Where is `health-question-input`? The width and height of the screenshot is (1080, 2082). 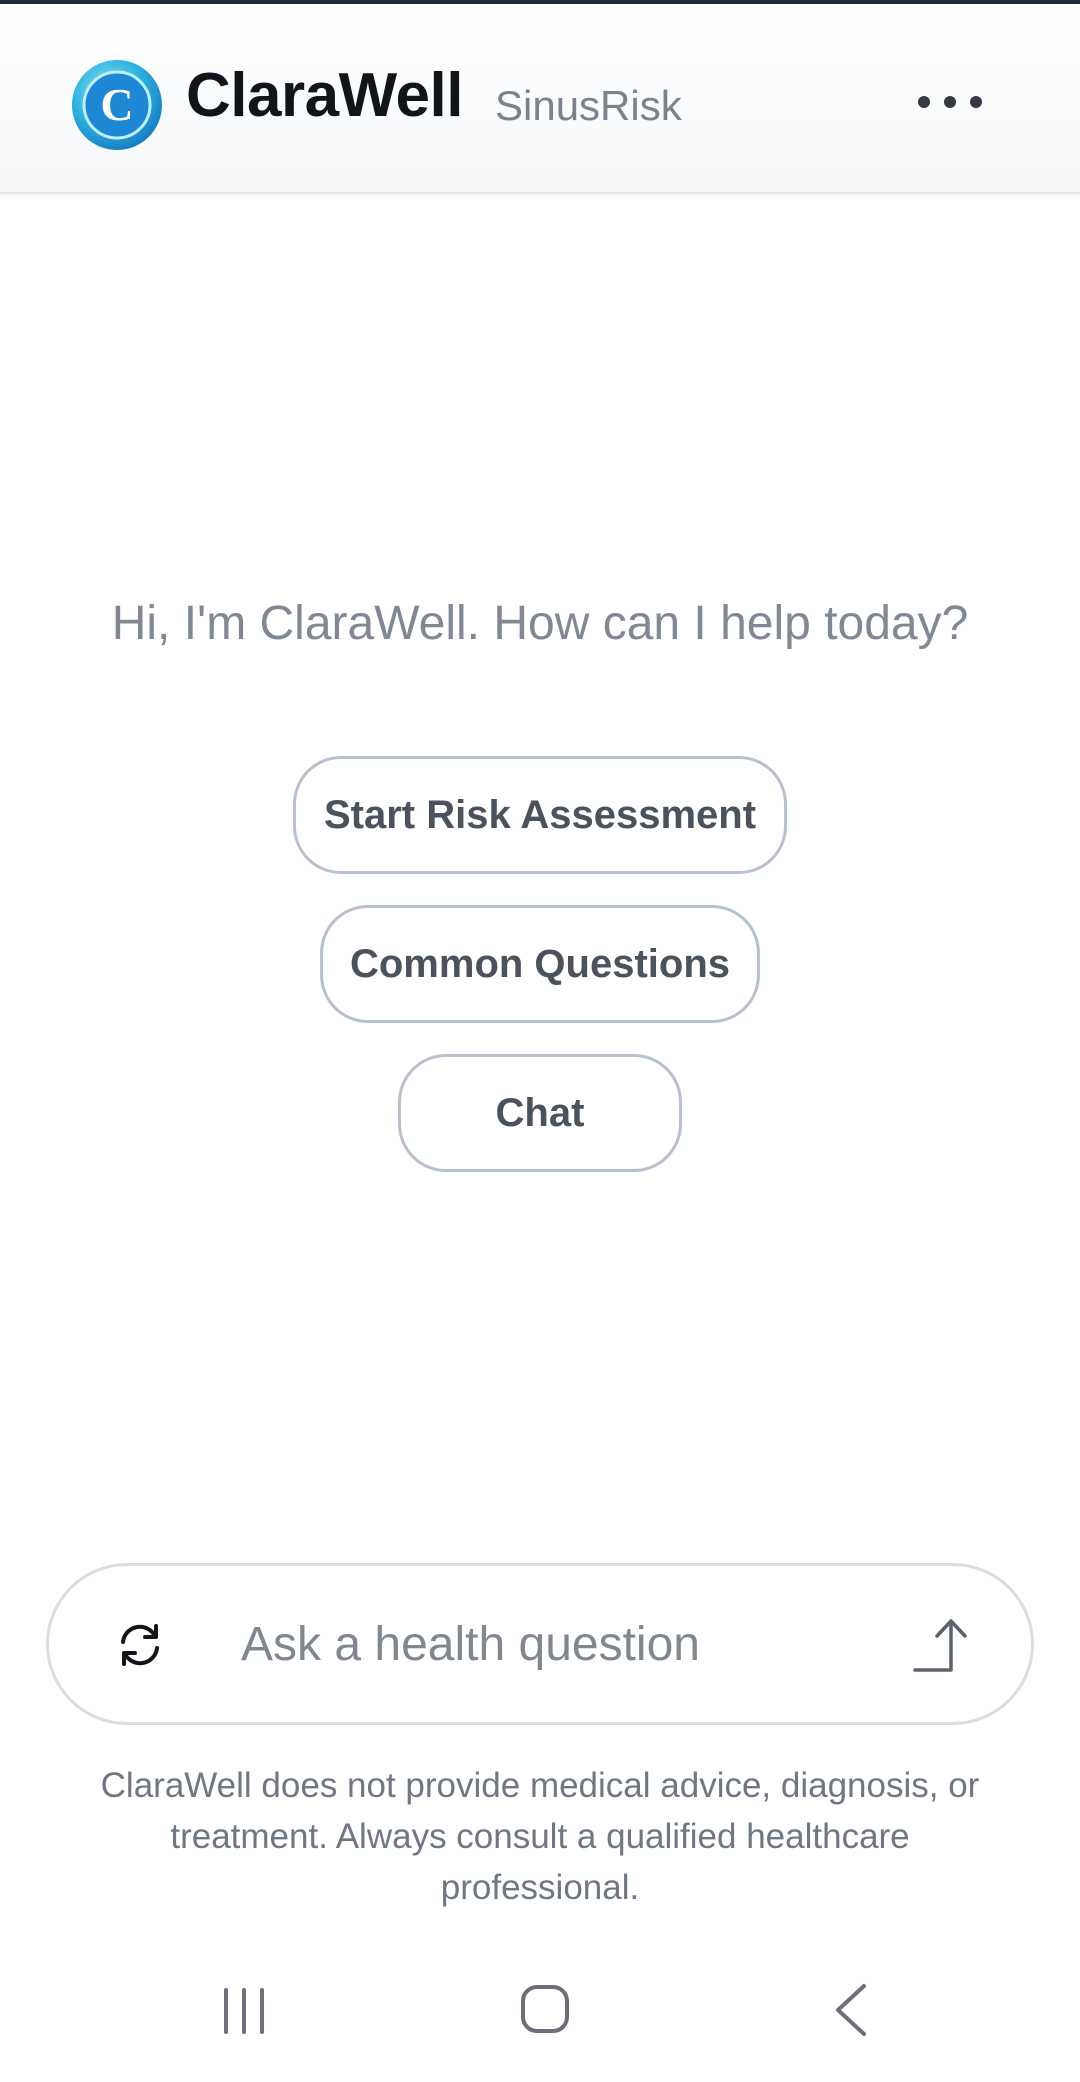 health-question-input is located at coordinates (566, 1644).